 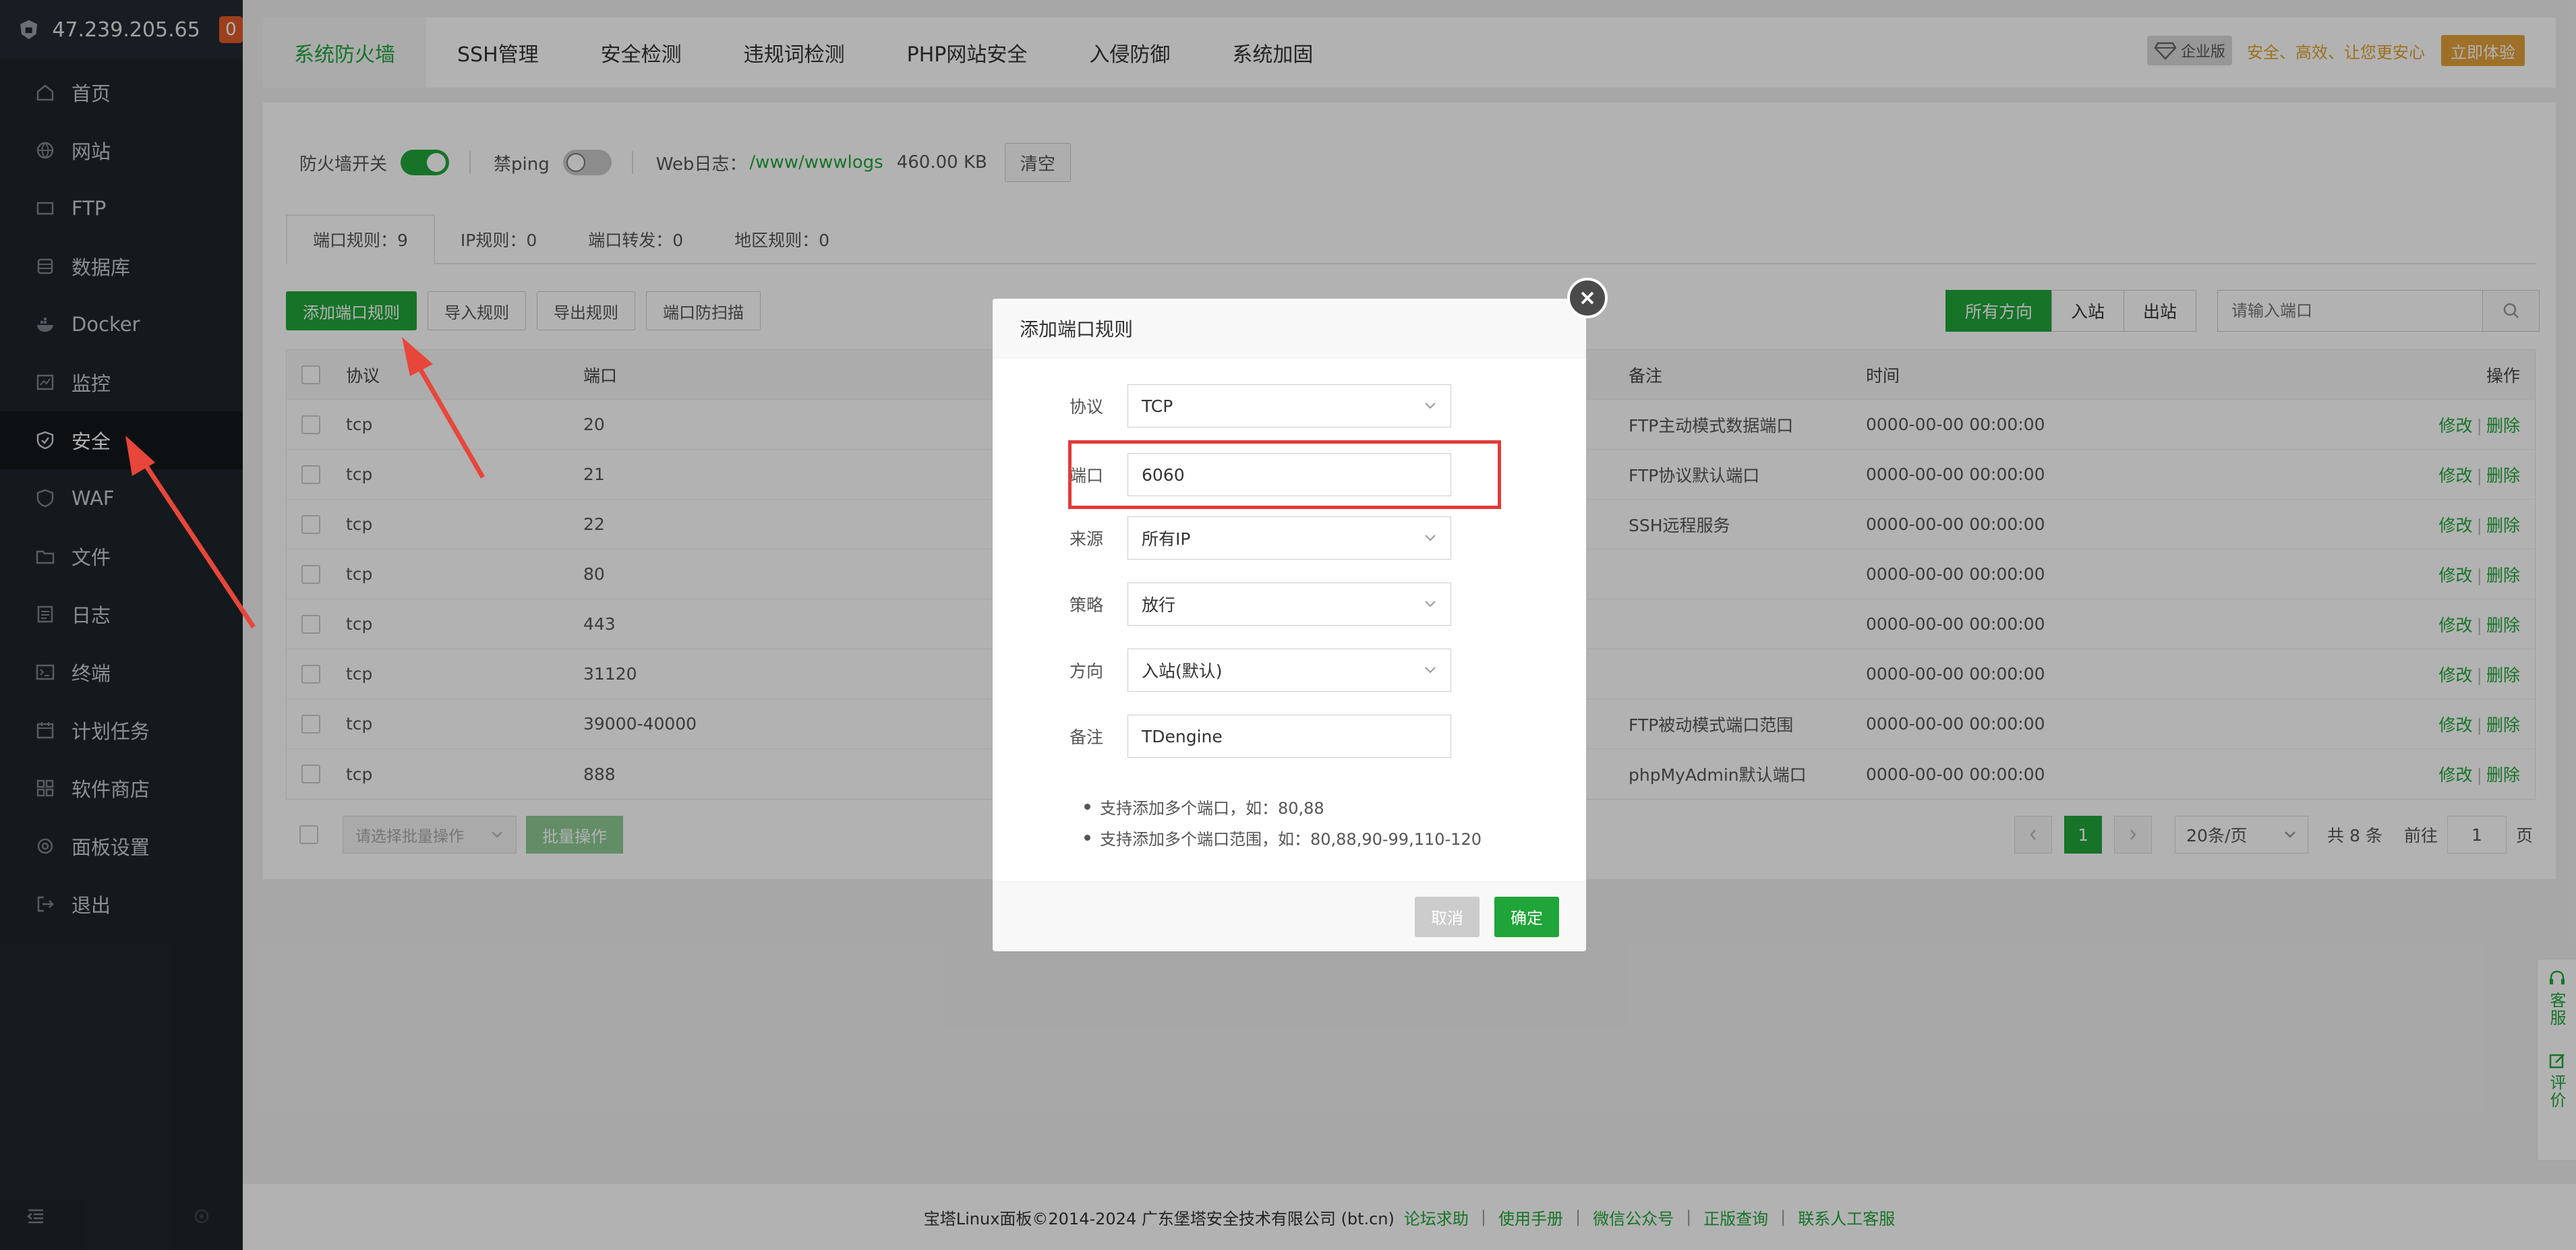 I want to click on policy-label: 策略, so click(x=1086, y=605).